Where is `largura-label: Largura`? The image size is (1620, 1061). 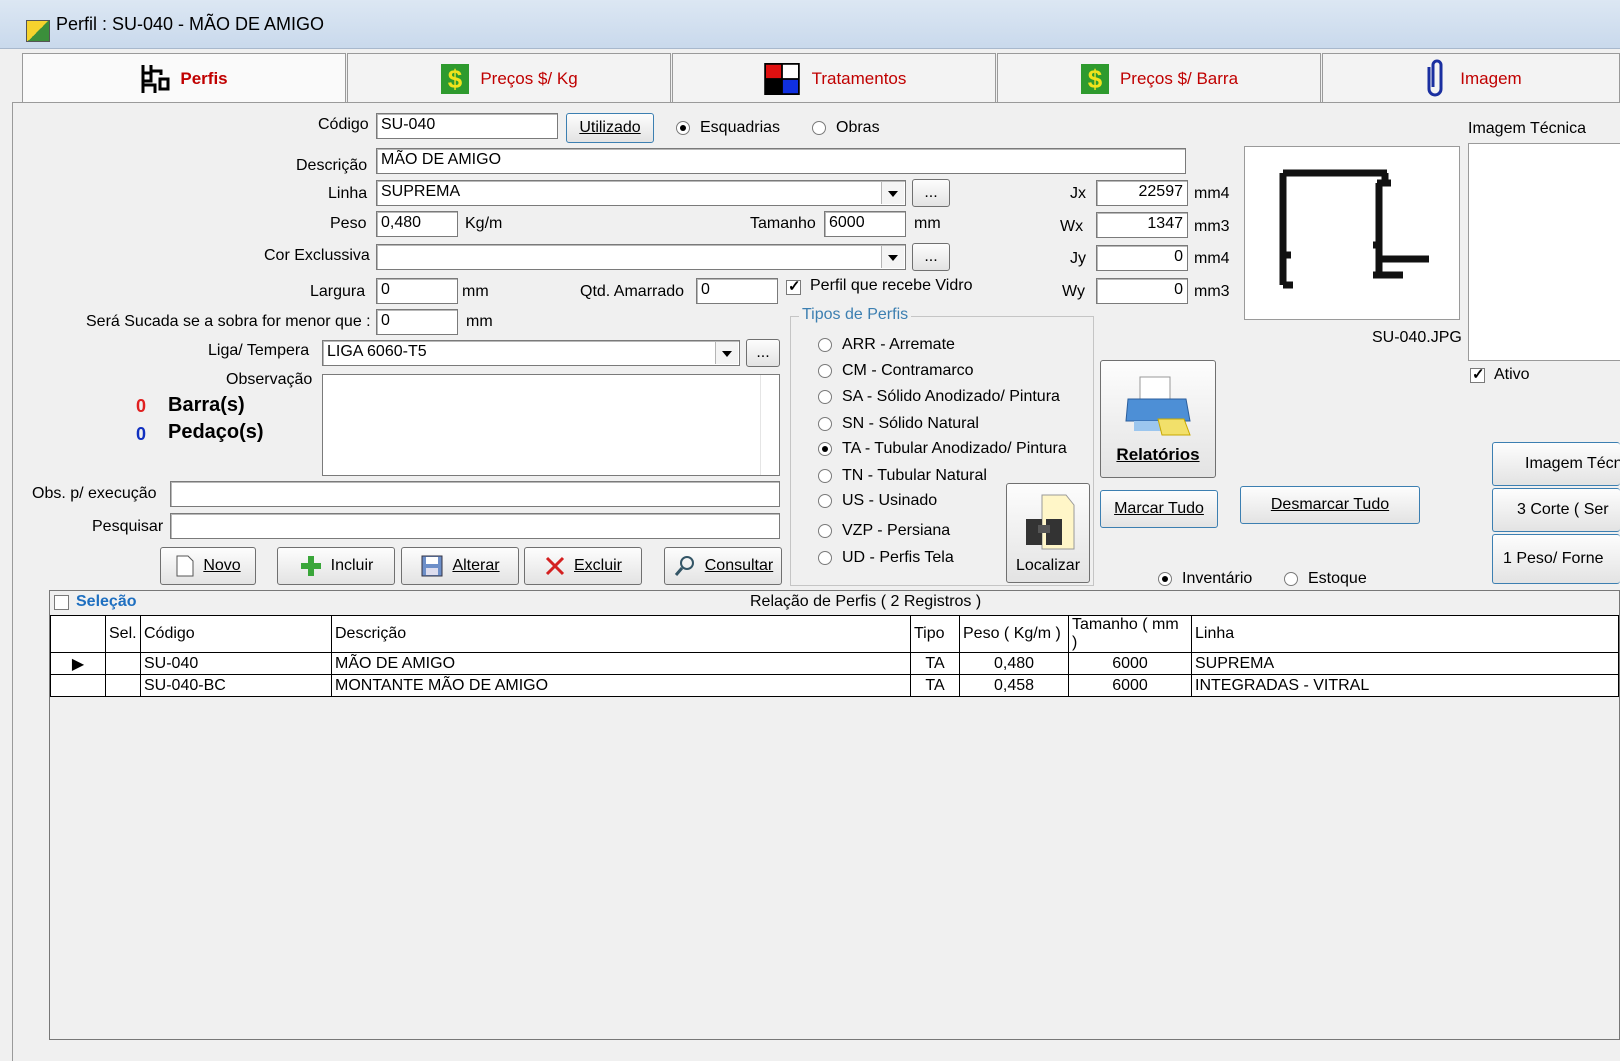
largura-label: Largura is located at coordinates (338, 291).